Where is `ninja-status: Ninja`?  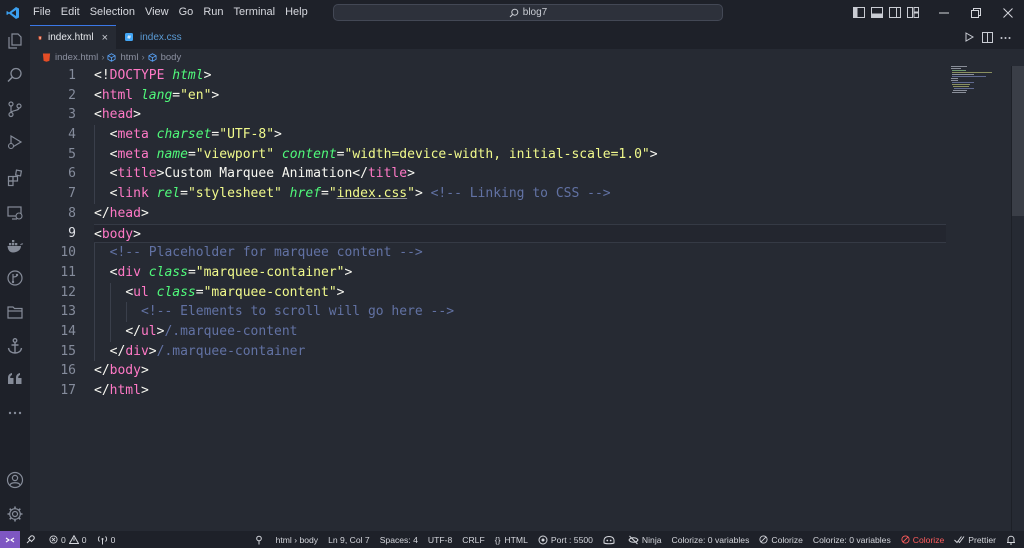
ninja-status: Ninja is located at coordinates (645, 540).